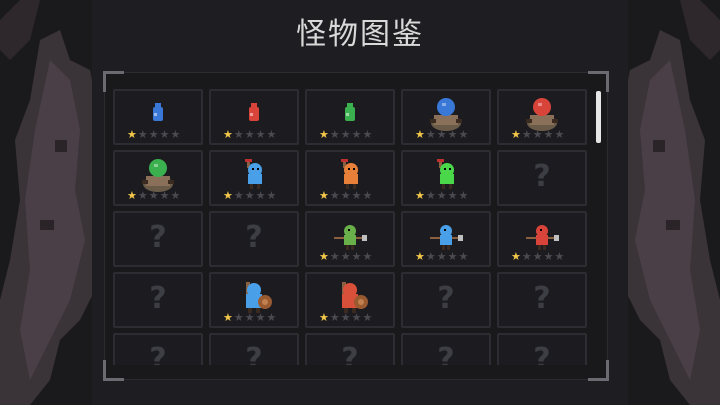 The height and width of the screenshot is (405, 720). Describe the element at coordinates (158, 117) in the screenshot. I see `monster-card-blue-potion-slime: ★ ★ ★ ★ ★` at that location.